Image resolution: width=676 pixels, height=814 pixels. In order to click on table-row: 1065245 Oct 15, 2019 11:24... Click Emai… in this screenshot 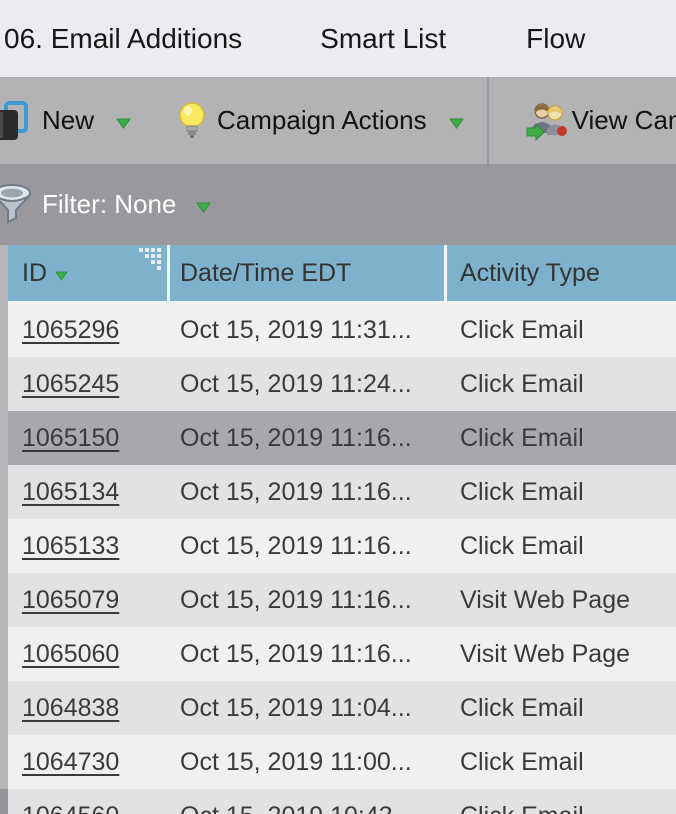, I will do `click(342, 384)`.